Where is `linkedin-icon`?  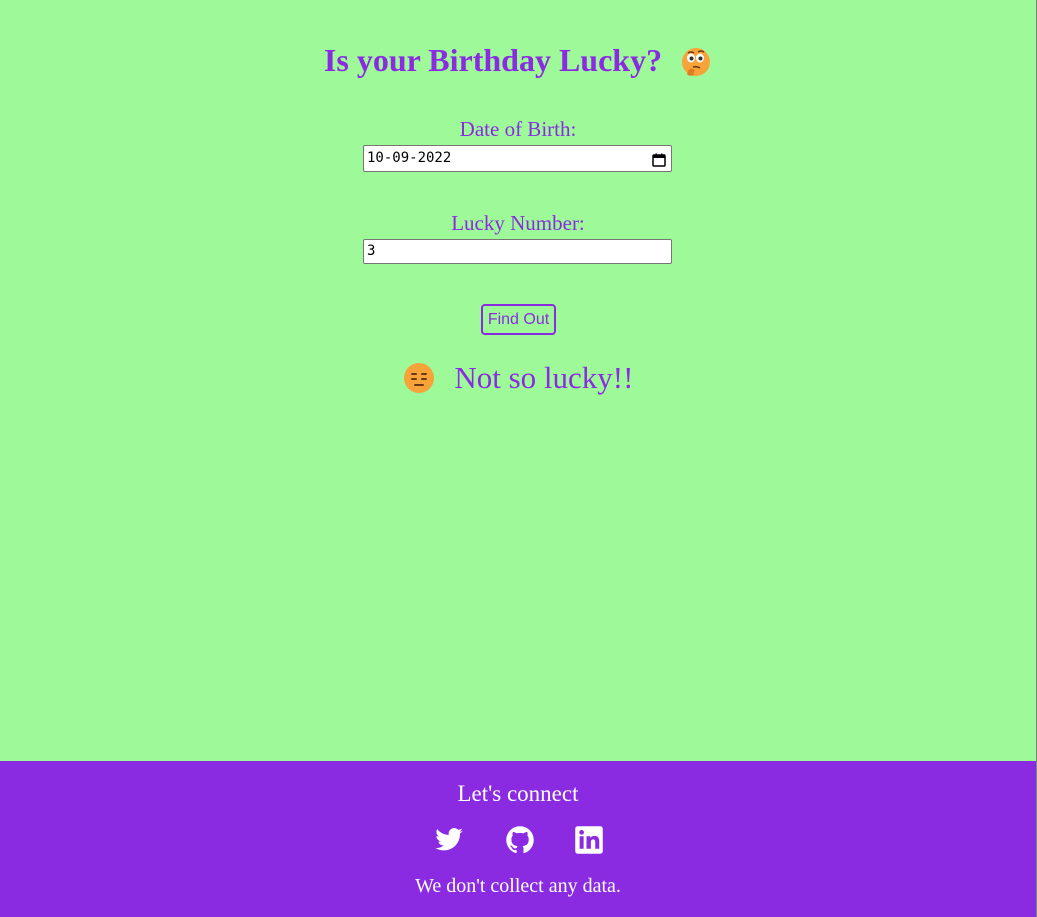 linkedin-icon is located at coordinates (589, 840).